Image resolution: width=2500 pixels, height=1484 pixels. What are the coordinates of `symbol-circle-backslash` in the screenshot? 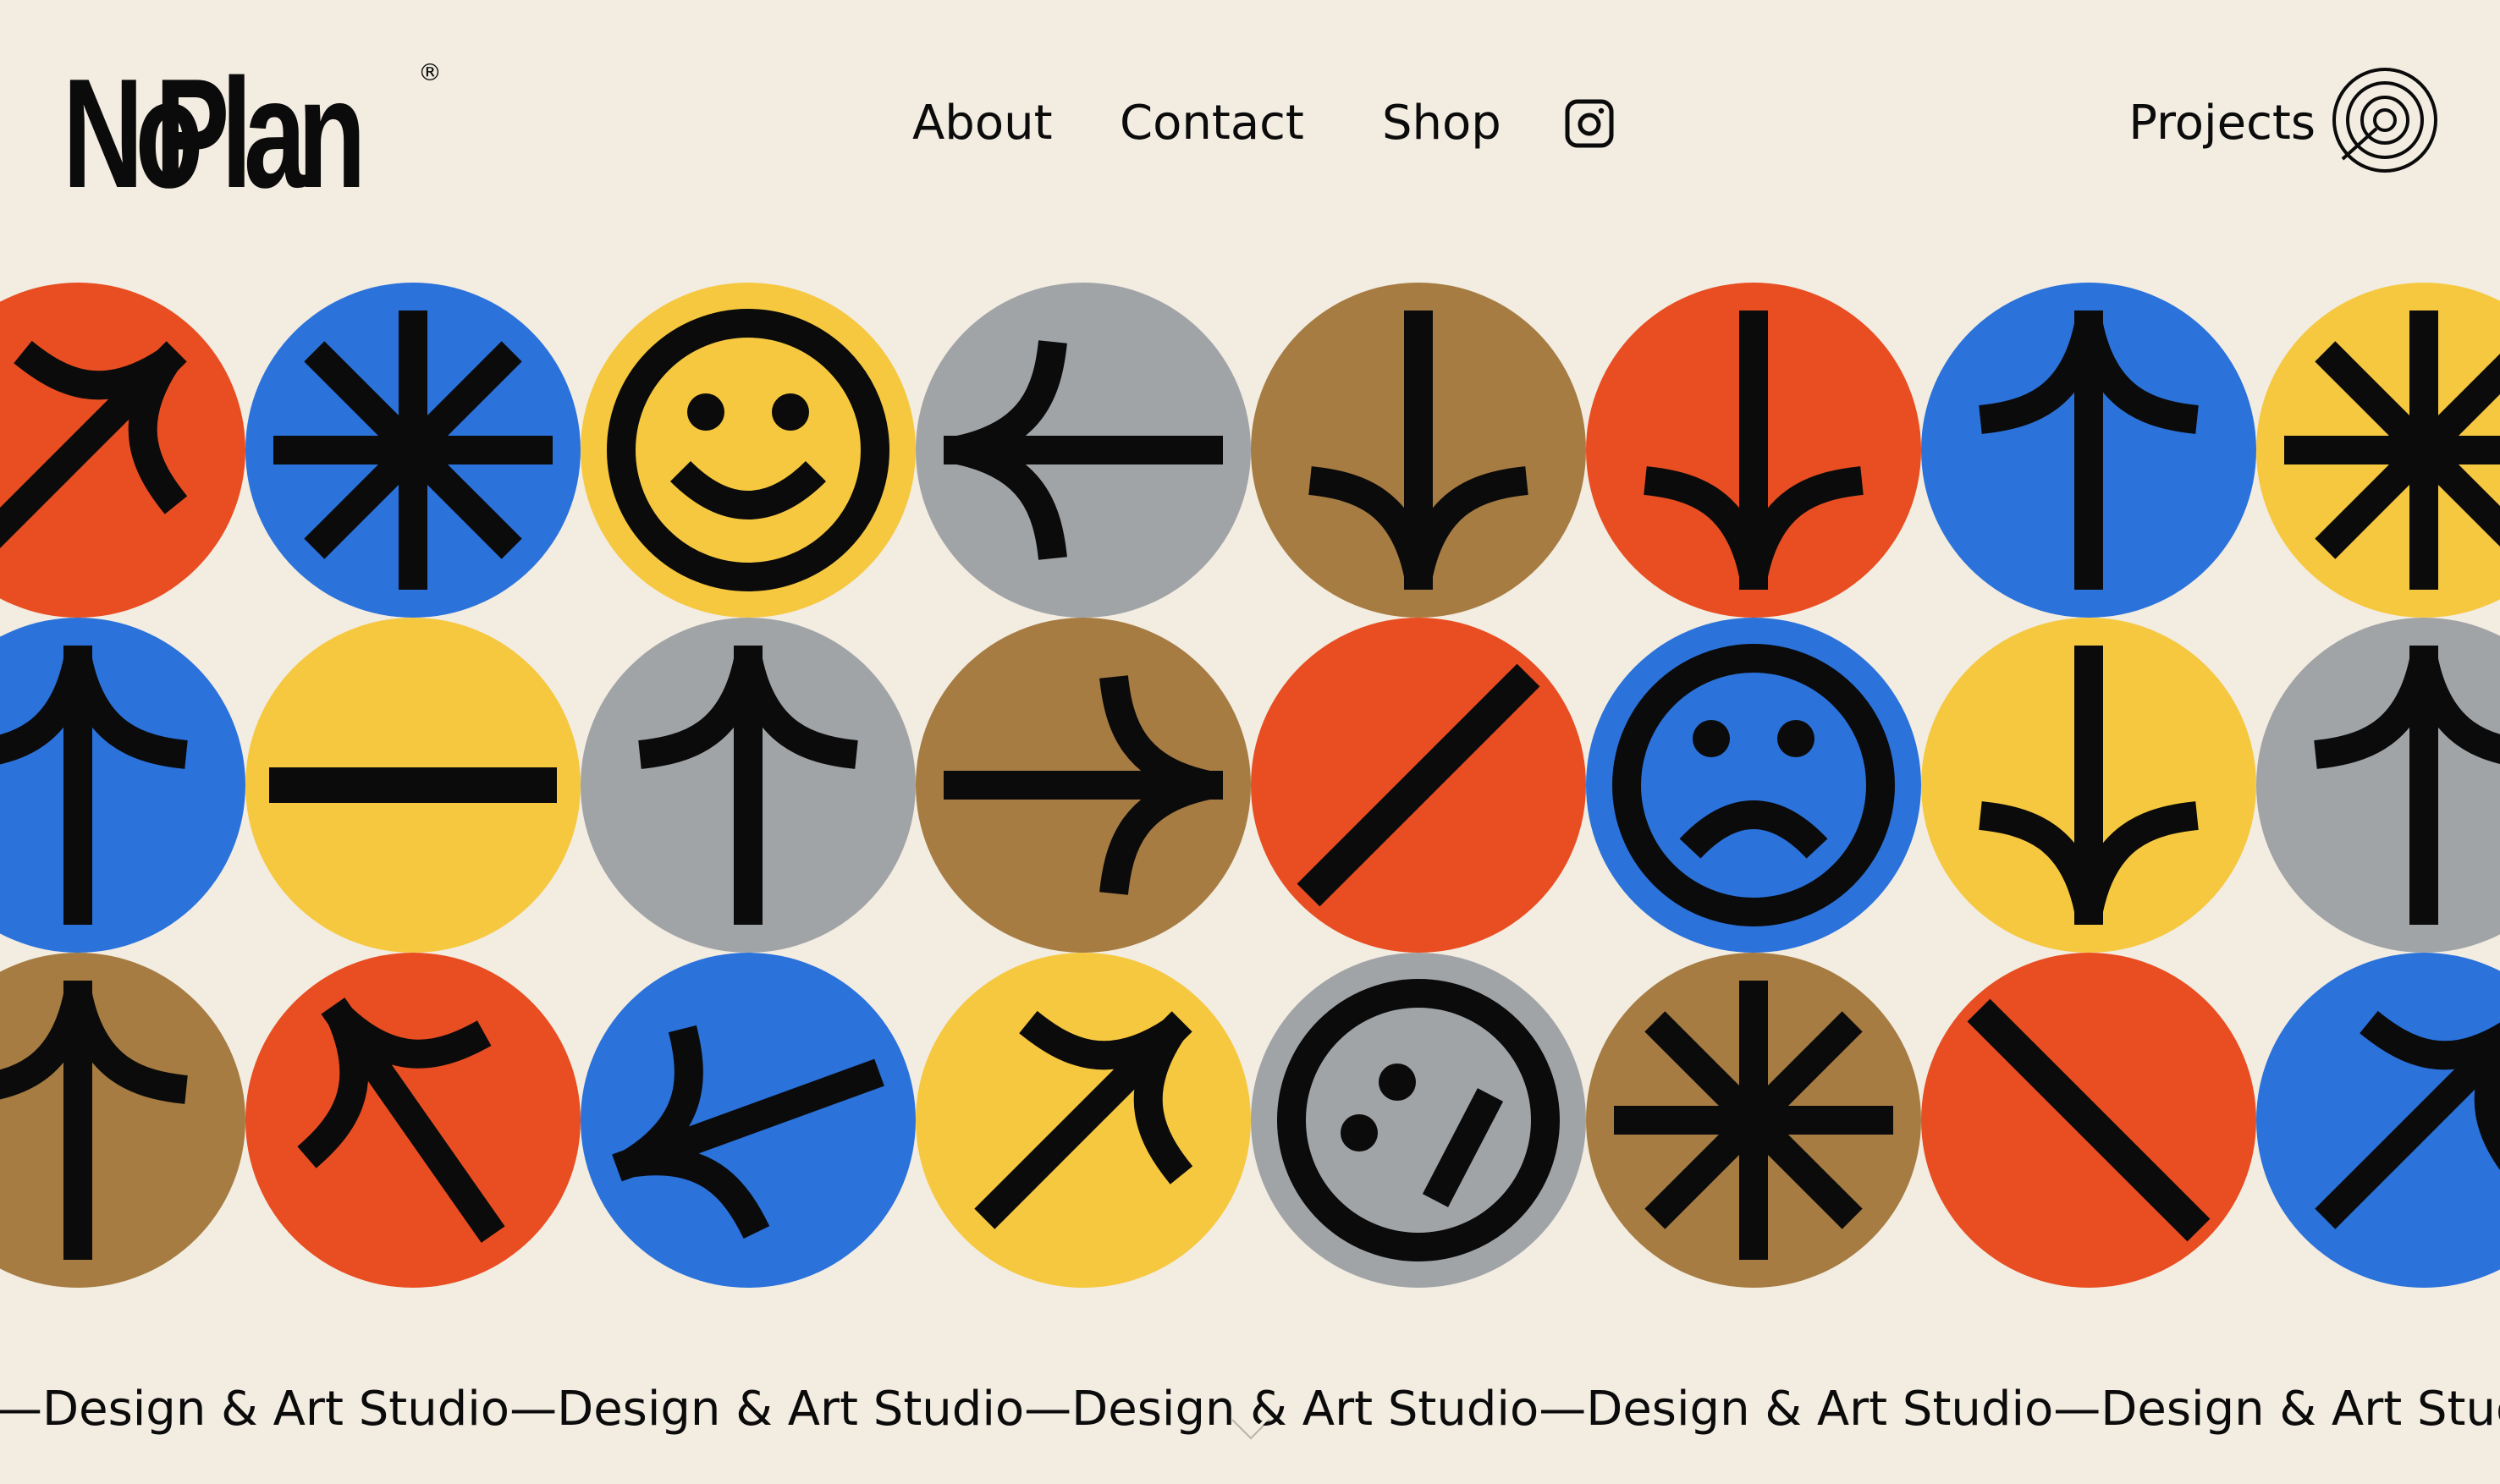 It's located at (2088, 1120).